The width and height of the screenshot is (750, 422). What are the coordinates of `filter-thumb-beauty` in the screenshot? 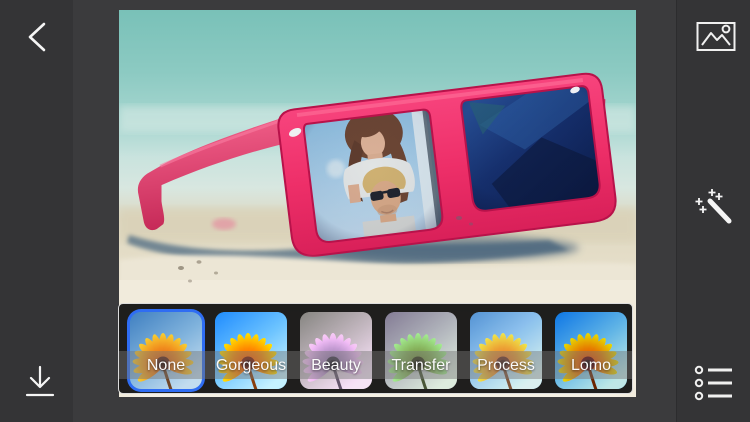 It's located at (336, 350).